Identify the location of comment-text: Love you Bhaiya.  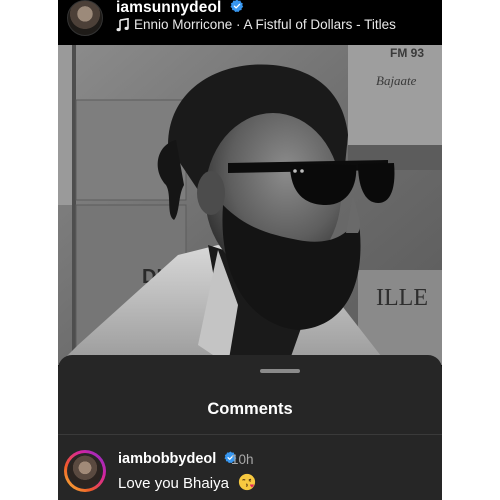
(173, 483).